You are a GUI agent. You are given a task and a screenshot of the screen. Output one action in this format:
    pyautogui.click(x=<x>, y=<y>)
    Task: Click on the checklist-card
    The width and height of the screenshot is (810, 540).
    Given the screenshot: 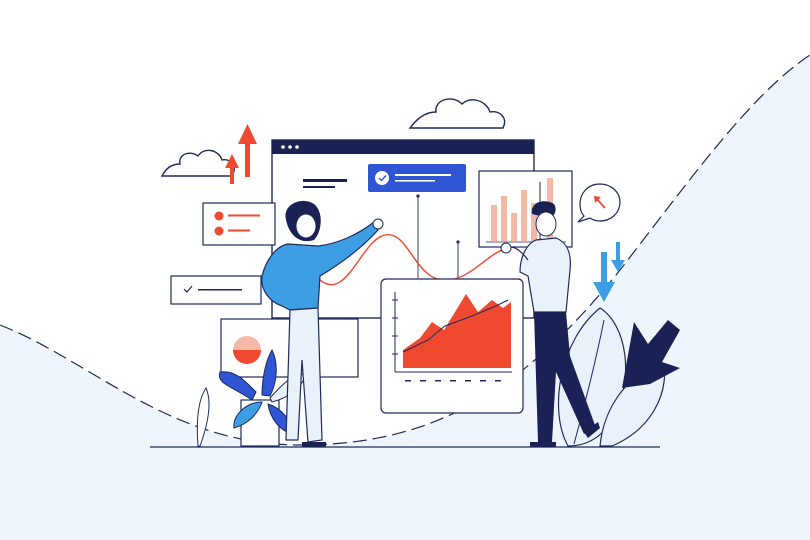 What is the action you would take?
    pyautogui.click(x=216, y=290)
    